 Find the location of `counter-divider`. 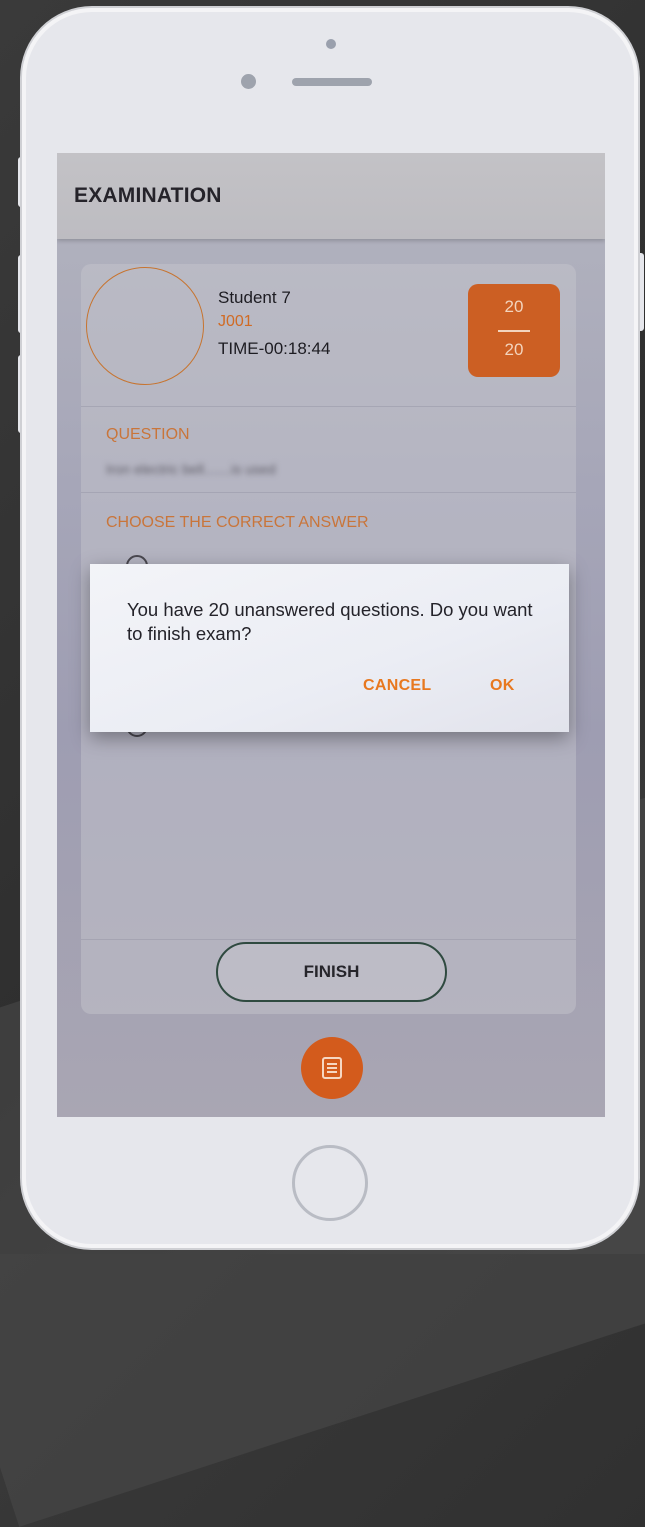

counter-divider is located at coordinates (514, 331).